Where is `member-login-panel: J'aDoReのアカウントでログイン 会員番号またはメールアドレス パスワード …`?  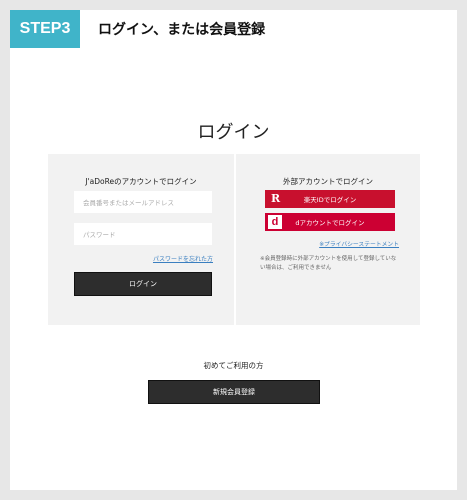 member-login-panel: J'aDoReのアカウントでログイン 会員番号またはメールアドレス パスワード … is located at coordinates (141, 239).